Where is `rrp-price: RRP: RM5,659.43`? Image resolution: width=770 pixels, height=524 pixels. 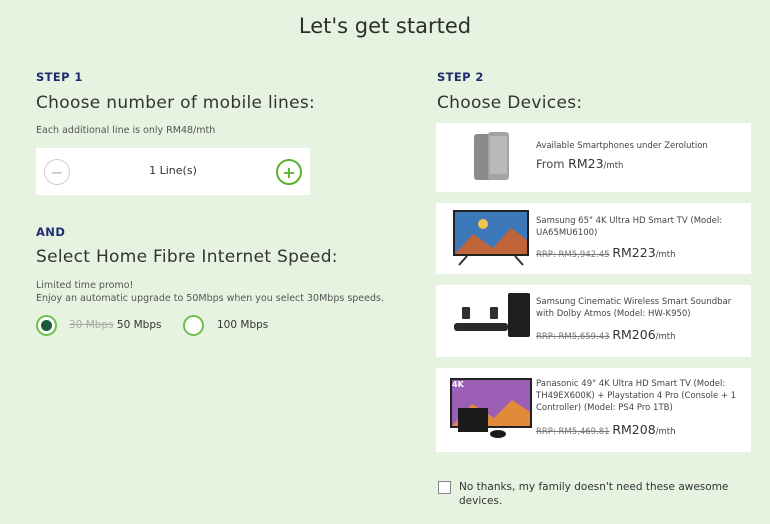 rrp-price: RRP: RM5,659.43 is located at coordinates (573, 337).